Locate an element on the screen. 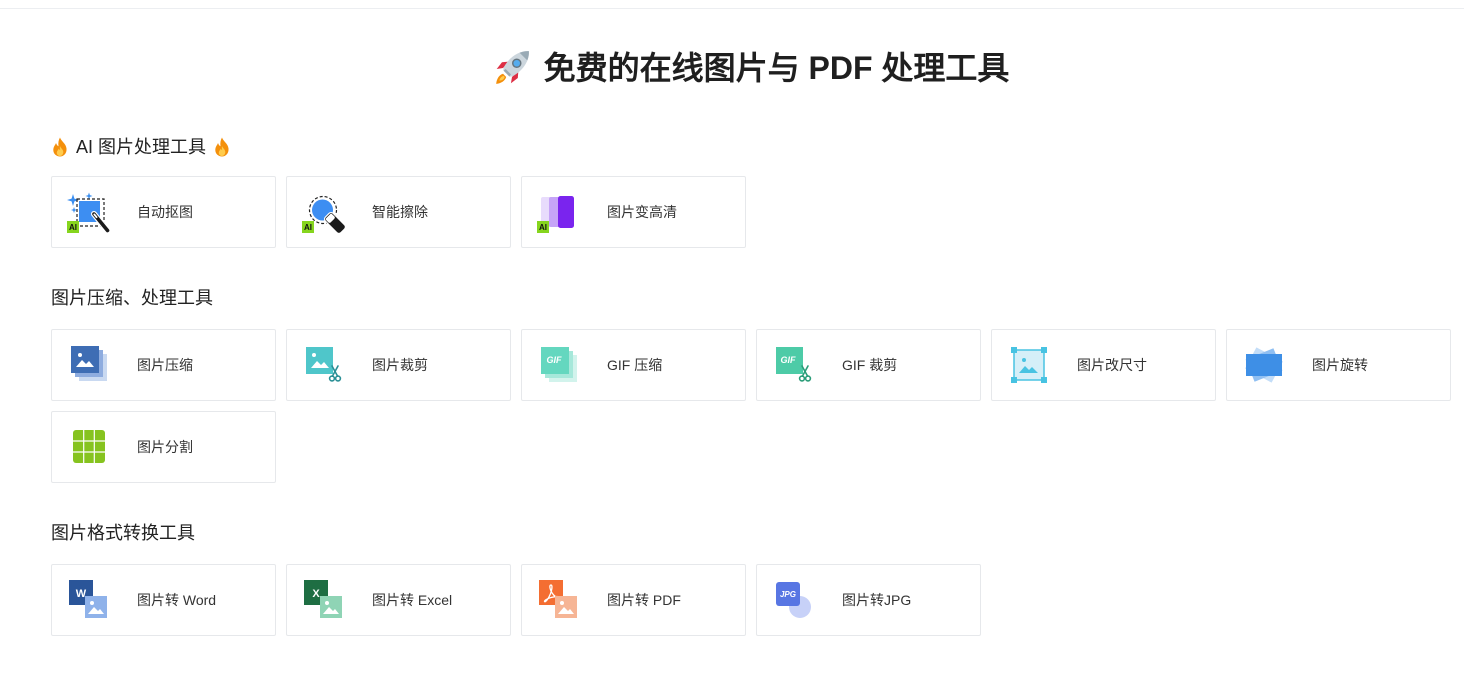 The width and height of the screenshot is (1464, 680). tool-card-gif-compress: GIF GIF 压缩 is located at coordinates (633, 365).